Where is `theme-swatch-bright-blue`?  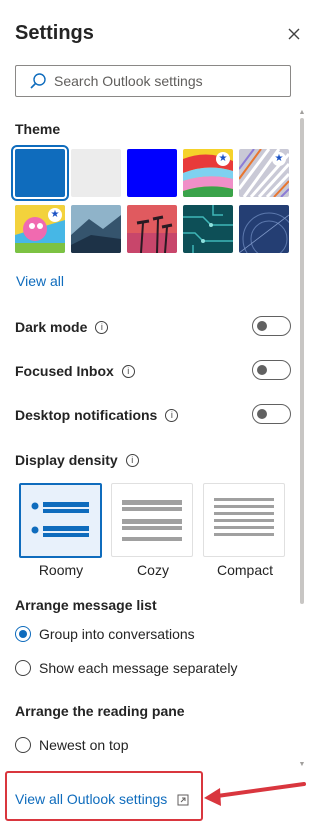
theme-swatch-bright-blue is located at coordinates (152, 173).